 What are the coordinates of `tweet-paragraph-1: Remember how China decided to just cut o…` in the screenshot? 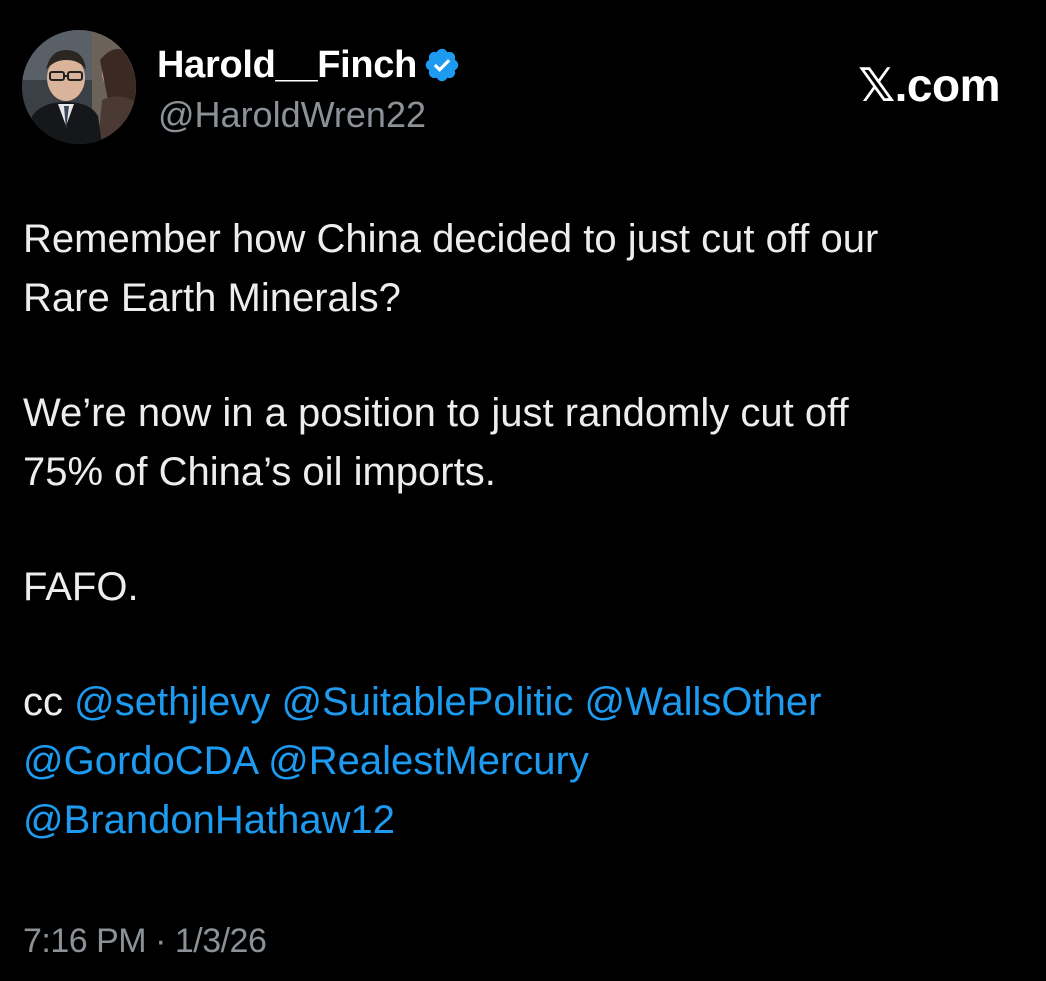 It's located at (451, 268).